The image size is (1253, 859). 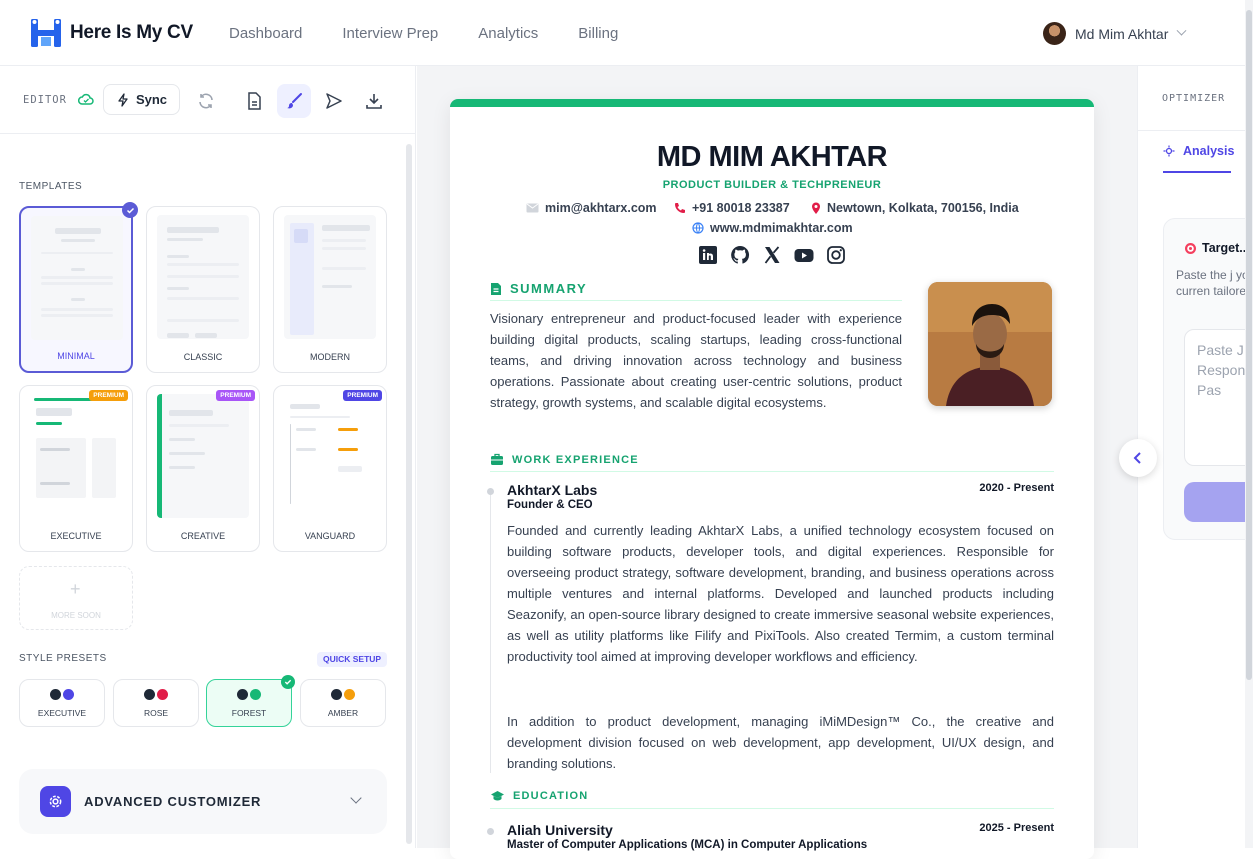 I want to click on scrollbar, so click(x=409, y=494).